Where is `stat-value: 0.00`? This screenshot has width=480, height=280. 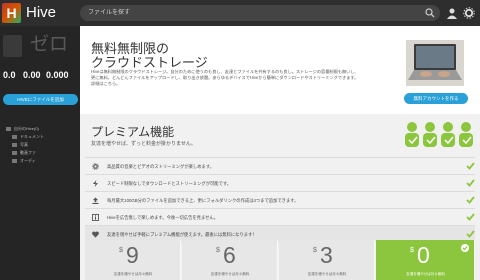
stat-value: 0.00 is located at coordinates (32, 75).